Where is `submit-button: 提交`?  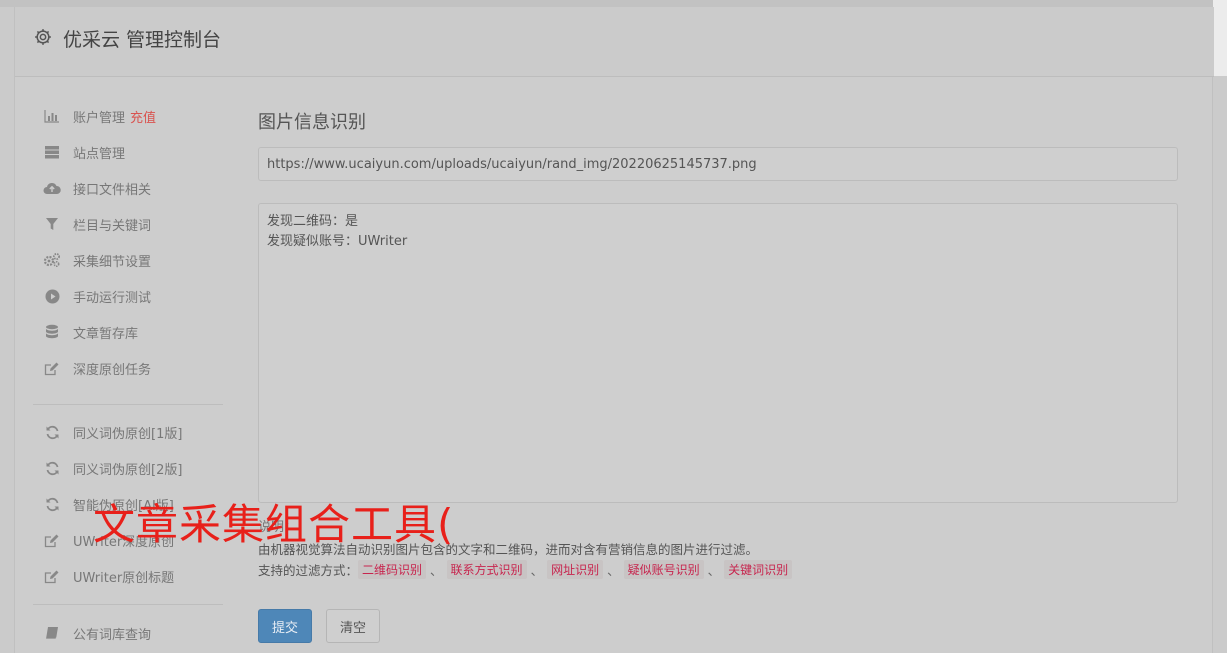 submit-button: 提交 is located at coordinates (285, 626).